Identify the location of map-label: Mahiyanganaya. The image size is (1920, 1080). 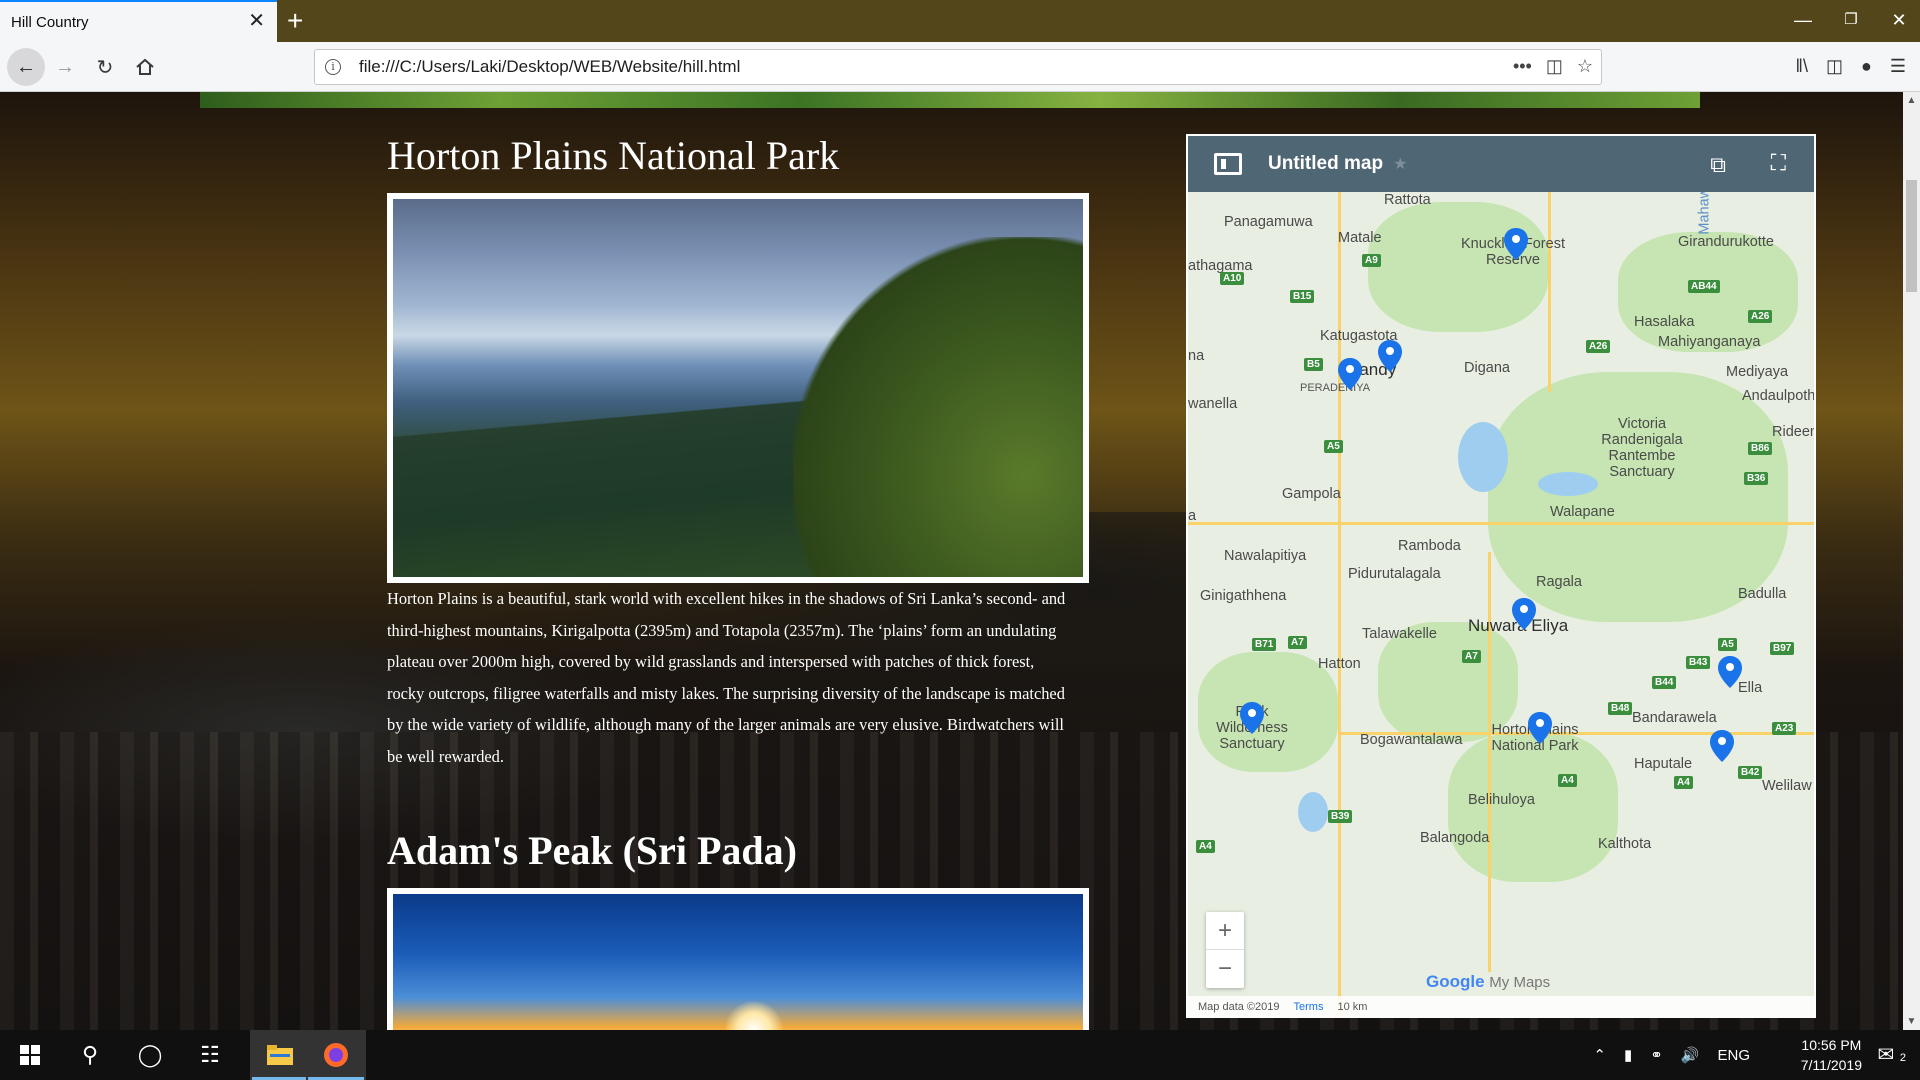
(1709, 342).